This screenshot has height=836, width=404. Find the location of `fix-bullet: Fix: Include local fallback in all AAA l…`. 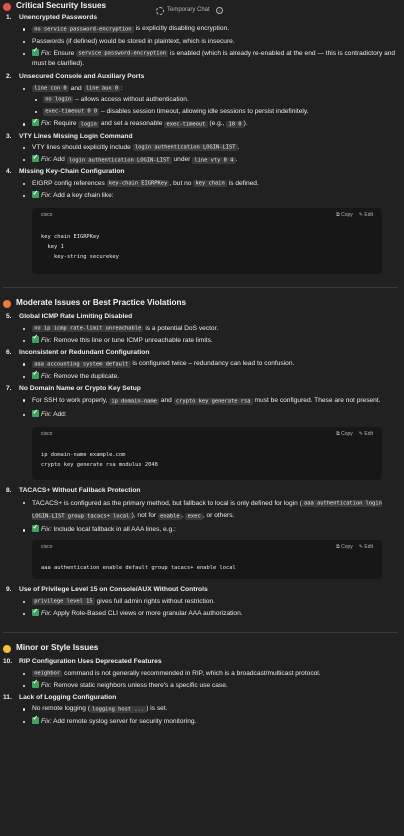

fix-bullet: Fix: Include local fallback in all AAA l… is located at coordinates (208, 529).